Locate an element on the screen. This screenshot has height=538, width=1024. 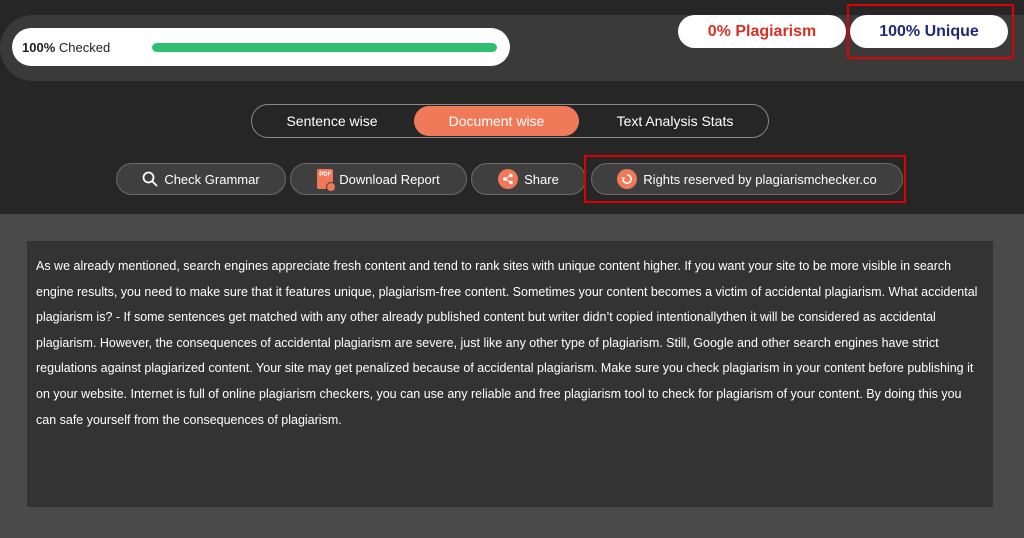
check-grammar-label: Check Grammar is located at coordinates (212, 179).